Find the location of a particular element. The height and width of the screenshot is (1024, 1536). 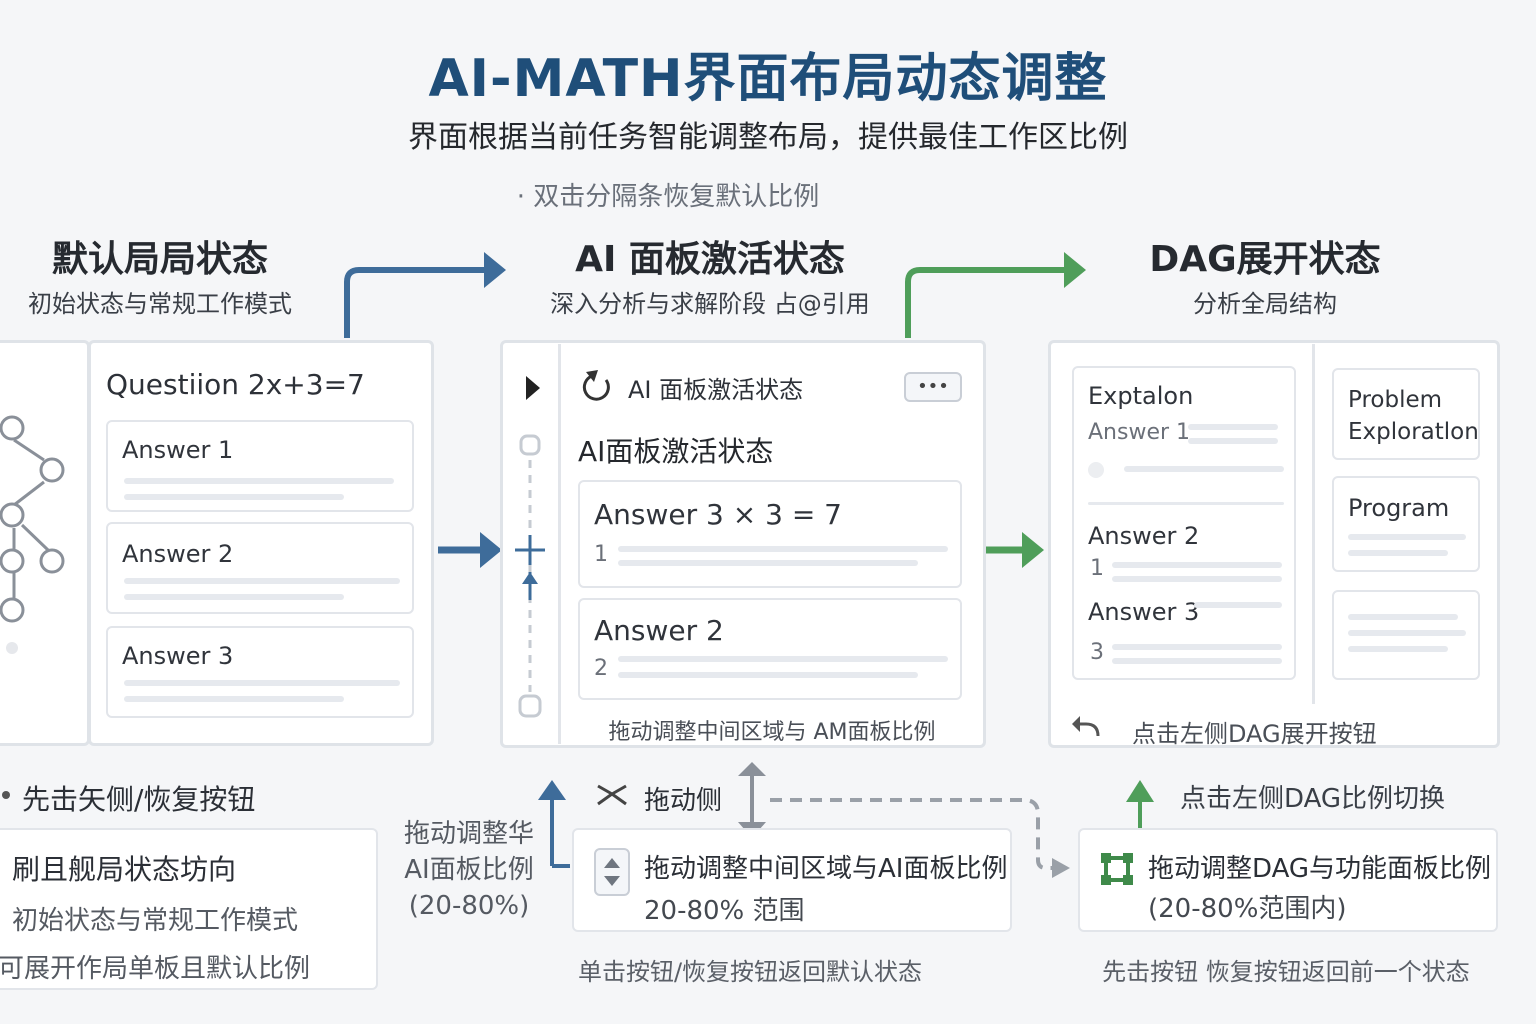

ai-answer-card: Answer 2 2 is located at coordinates (770, 649).